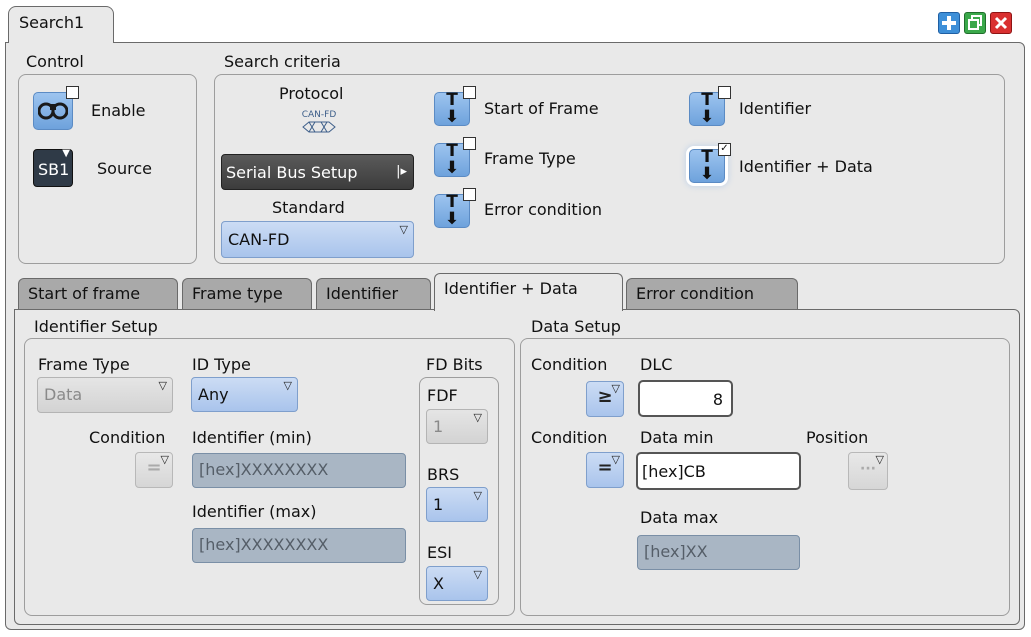  Describe the element at coordinates (530, 158) in the screenshot. I see `frame-type-label: Frame Type` at that location.